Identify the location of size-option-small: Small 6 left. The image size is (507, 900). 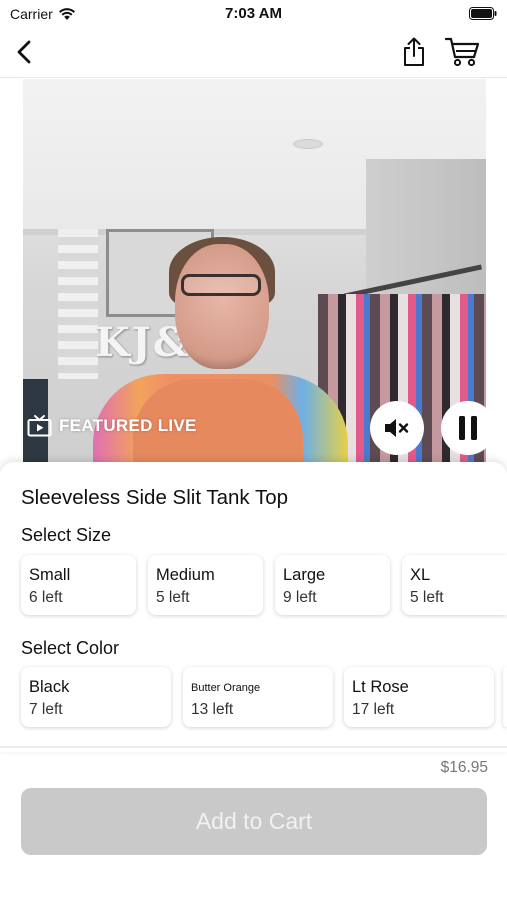
(78, 585).